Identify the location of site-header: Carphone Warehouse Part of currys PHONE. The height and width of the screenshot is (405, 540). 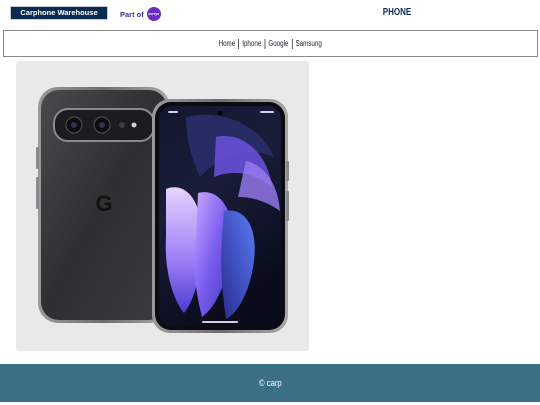
(270, 14).